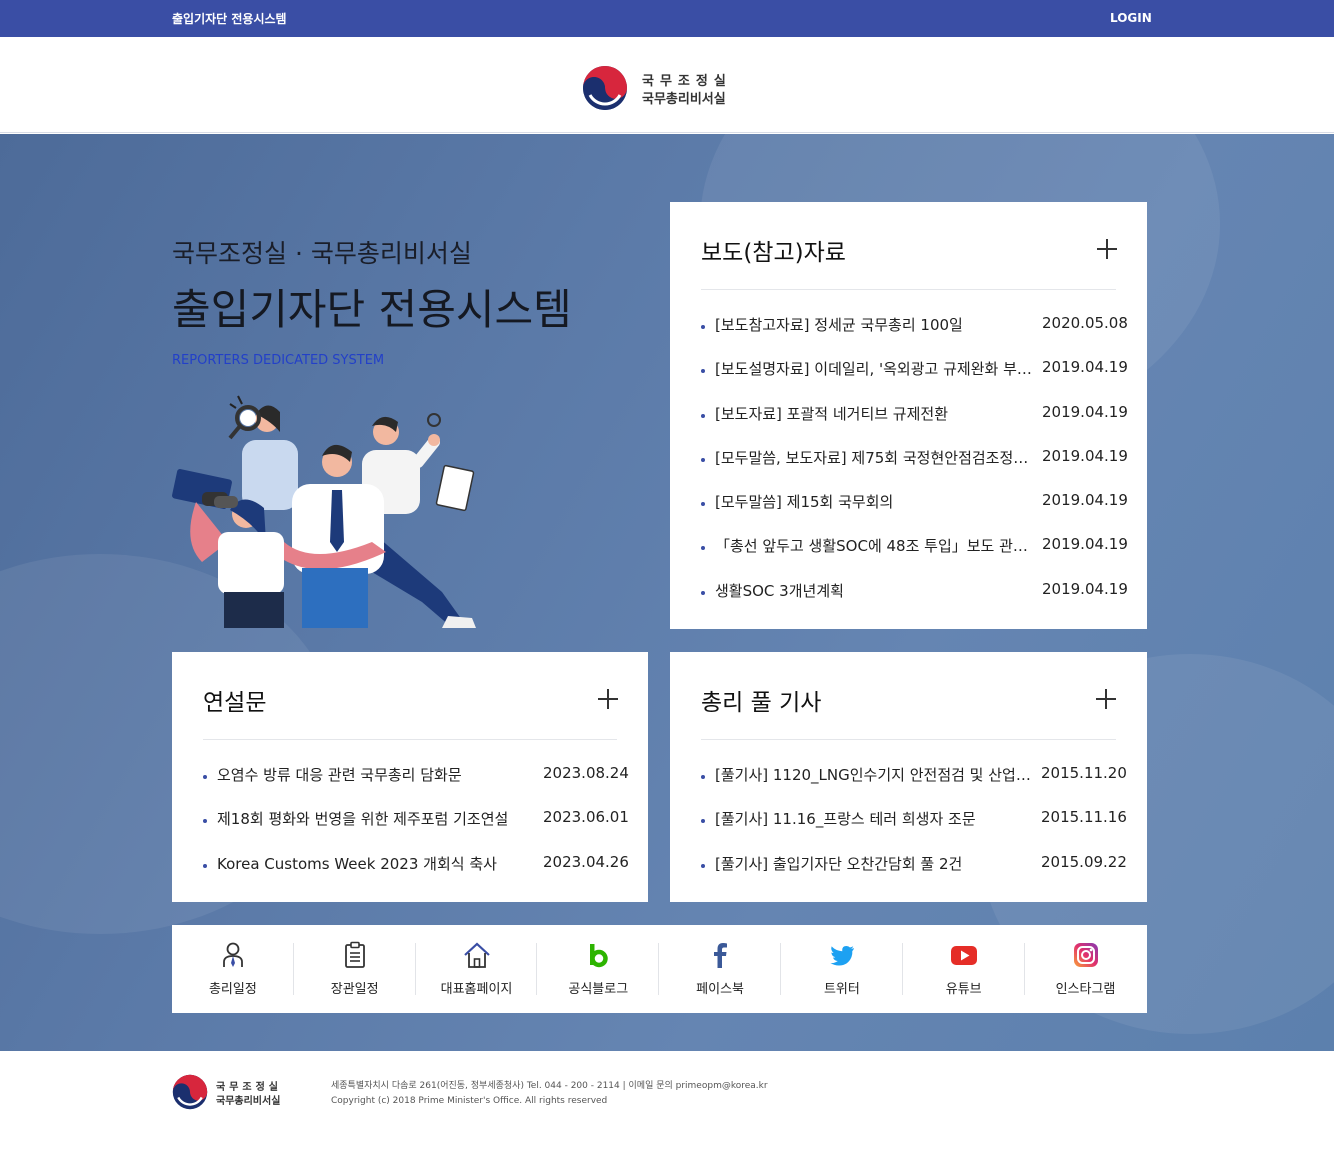 The image size is (1334, 1172). I want to click on list-item: [풀기사] 출입기자단 오찬간담회 풀 2건 2015.09.22, so click(914, 873).